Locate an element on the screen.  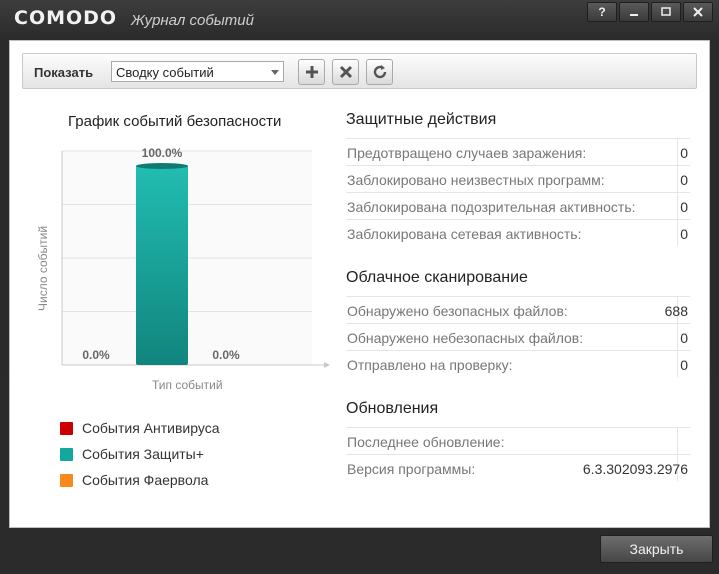
window-controls: ? is located at coordinates (649, 12).